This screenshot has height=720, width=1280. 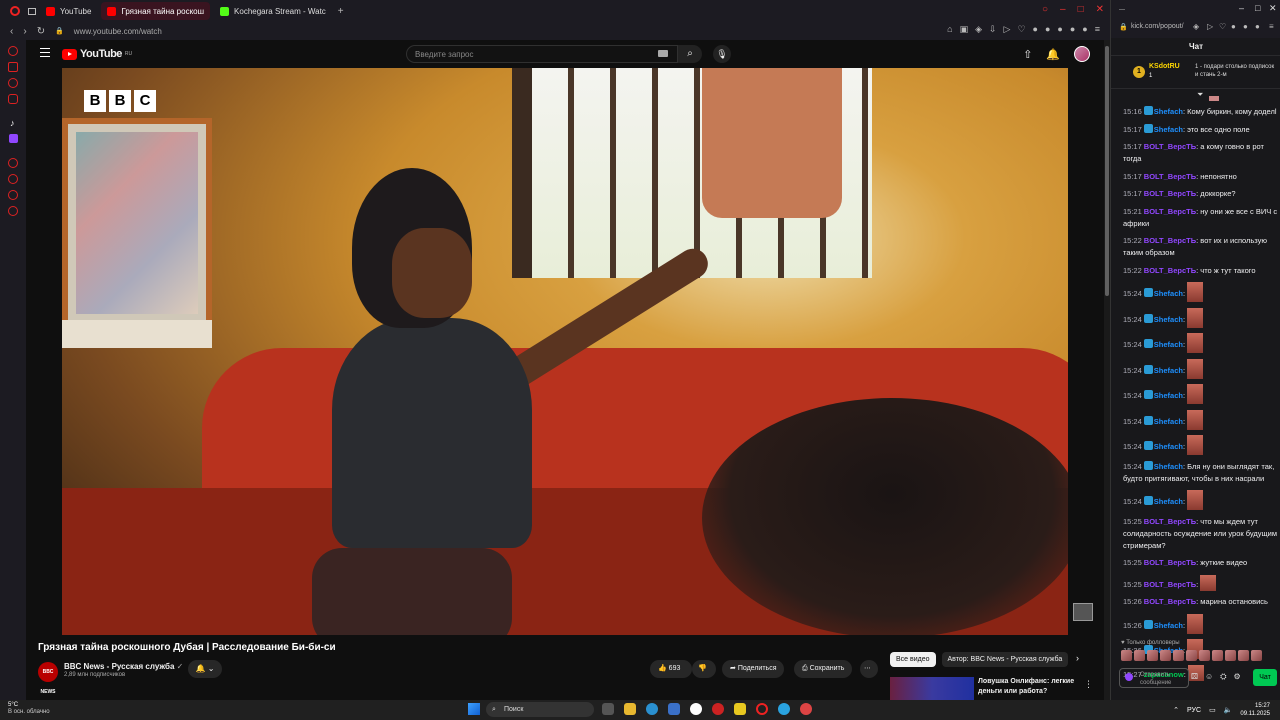 What do you see at coordinates (1053, 54) in the screenshot?
I see `notifications-bell-icon: 🔔` at bounding box center [1053, 54].